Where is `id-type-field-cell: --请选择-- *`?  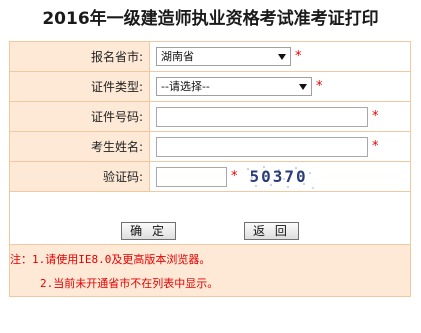
id-type-field-cell: --请选择-- * is located at coordinates (280, 86).